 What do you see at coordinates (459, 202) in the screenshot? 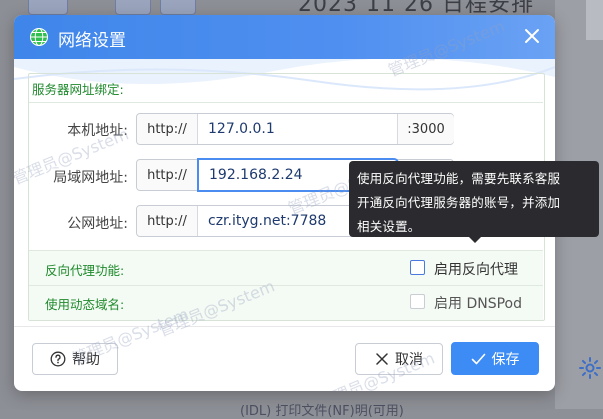
I see `tooltip-line: 开通反向代理服务器的账号，并添加` at bounding box center [459, 202].